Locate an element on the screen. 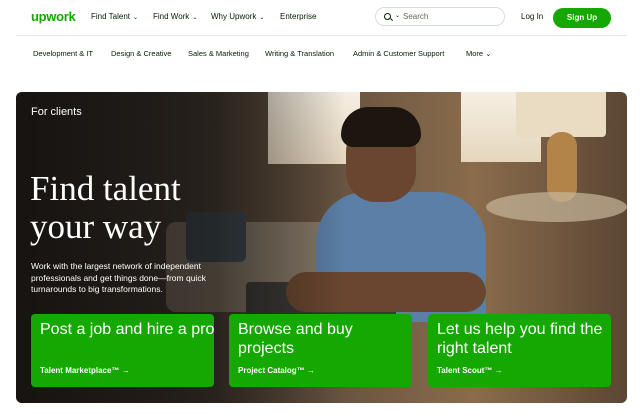 The width and height of the screenshot is (640, 414). nav-find-talent: Find Talent ⌄ is located at coordinates (114, 16).